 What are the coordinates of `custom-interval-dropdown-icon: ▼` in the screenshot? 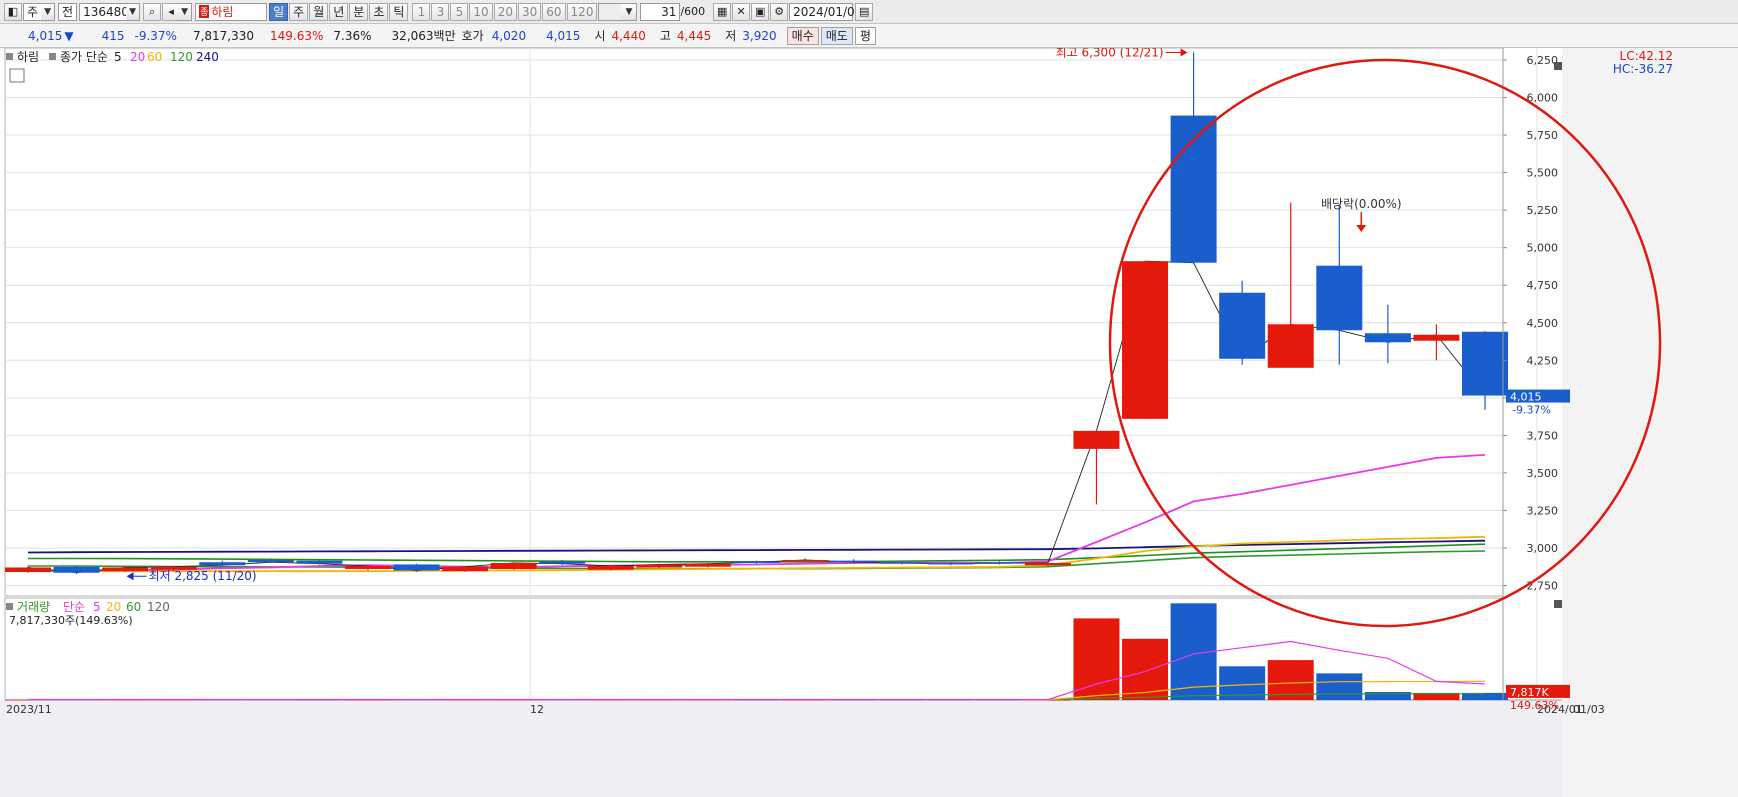 It's located at (629, 11).